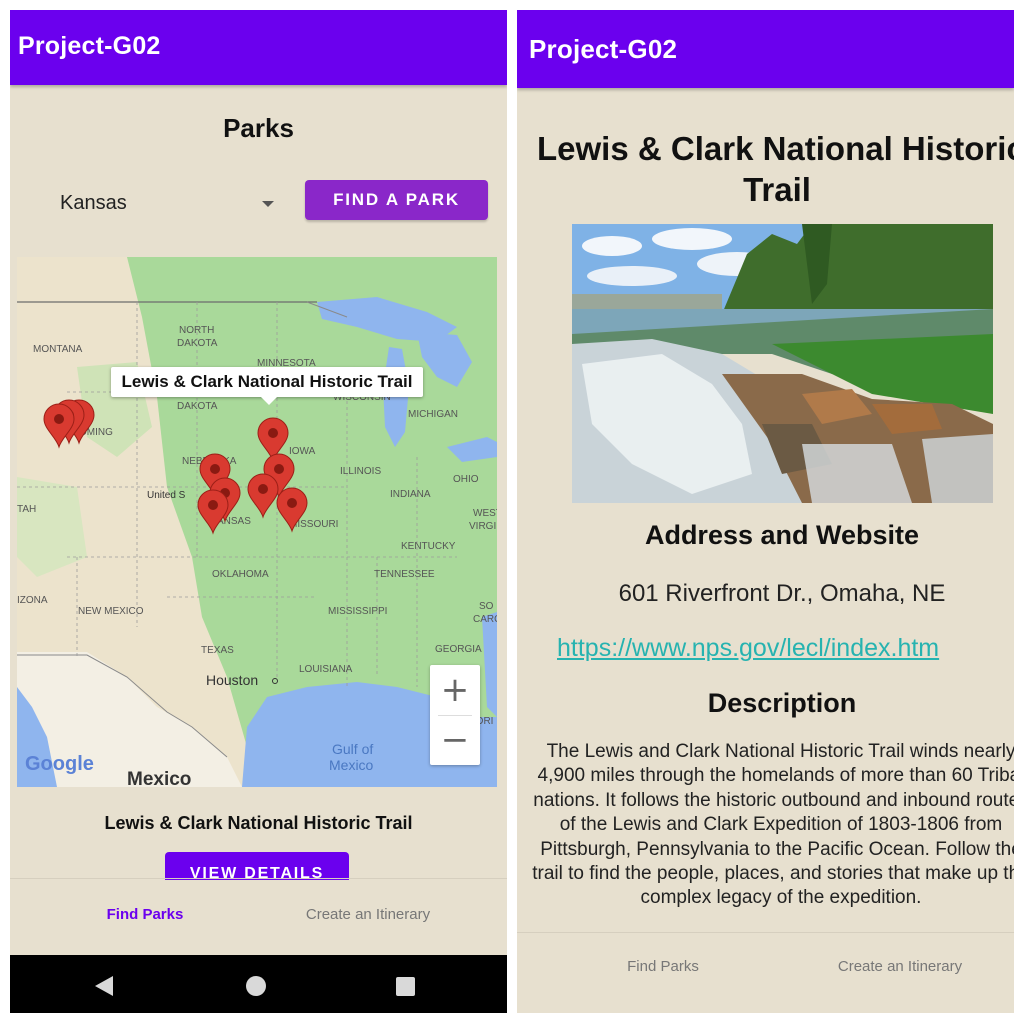 Image resolution: width=1024 pixels, height=1024 pixels. What do you see at coordinates (197, 343) in the screenshot?
I see `map-label-north-dakota-2: DAKOTA` at bounding box center [197, 343].